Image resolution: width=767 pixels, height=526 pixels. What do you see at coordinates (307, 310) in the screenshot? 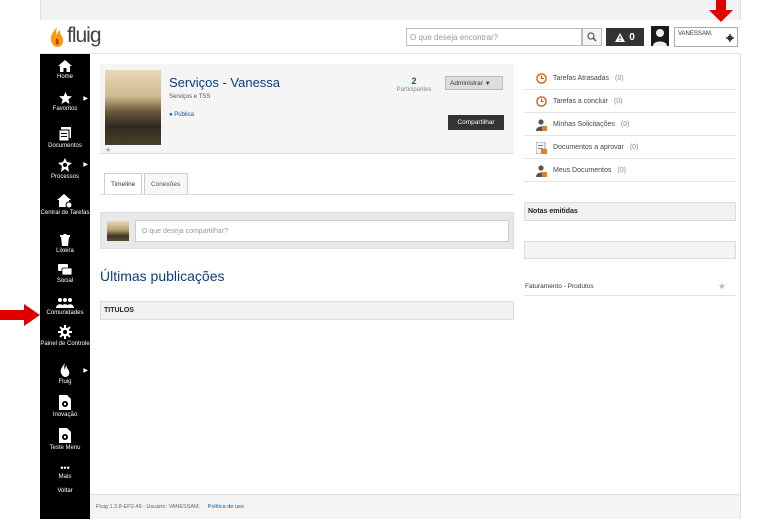
I see `titles-header: TITULOS` at bounding box center [307, 310].